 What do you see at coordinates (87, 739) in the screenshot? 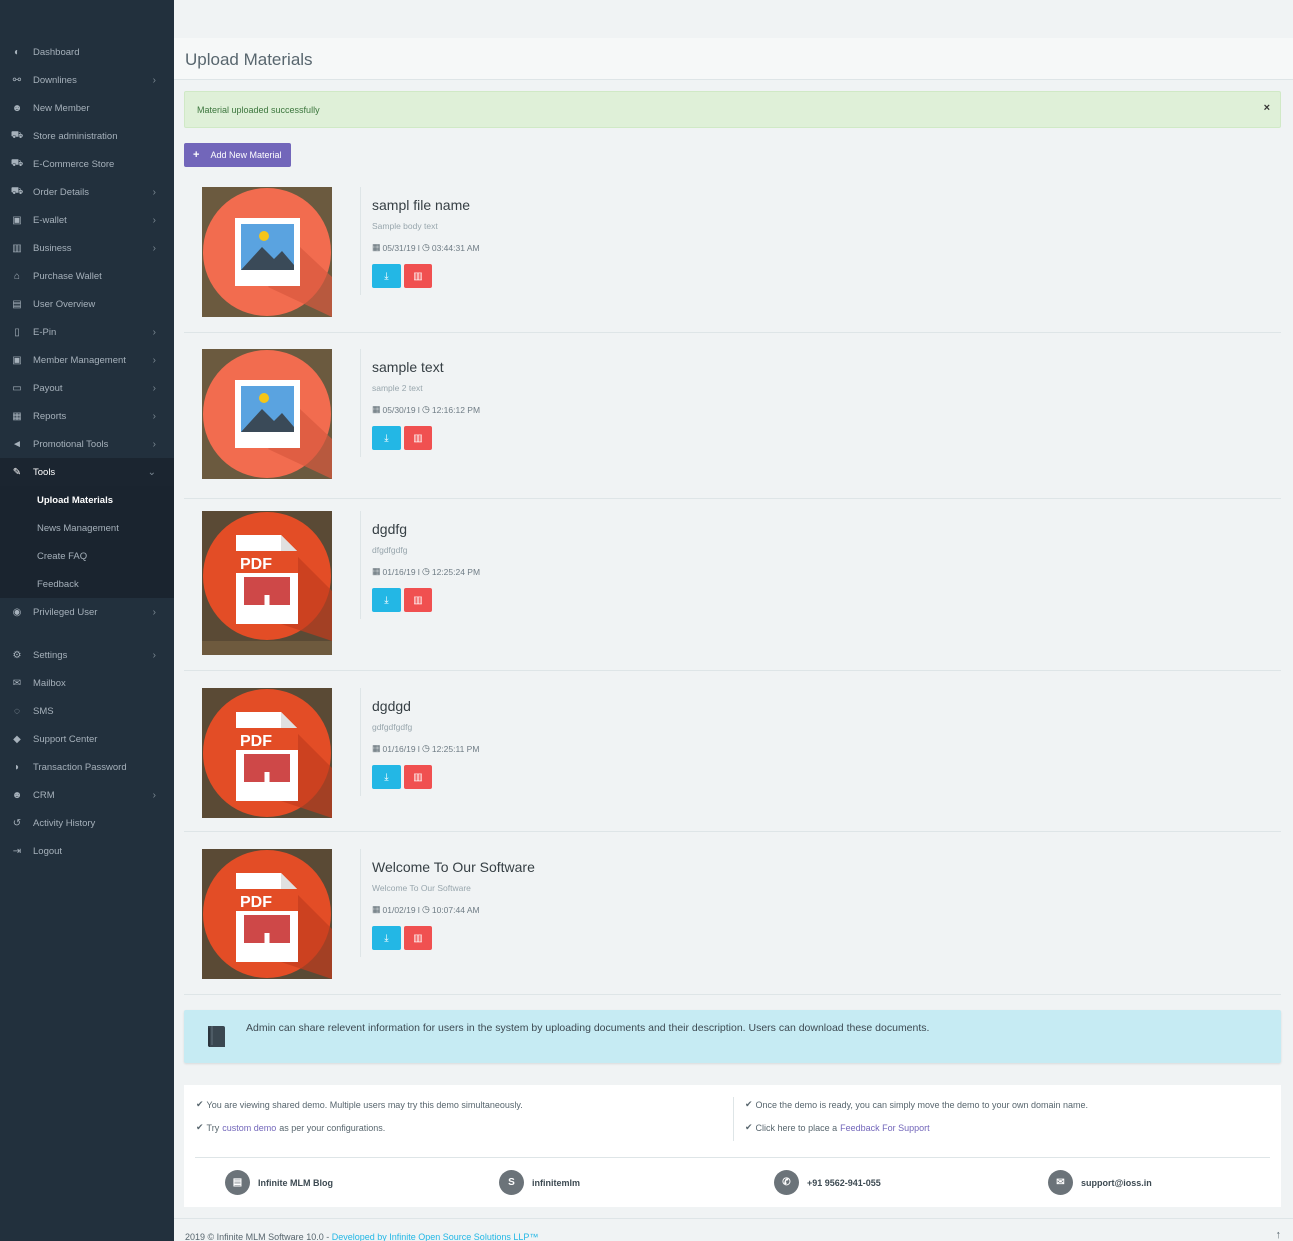
I see `sidebar-item-support-center: ◆ Support Center` at bounding box center [87, 739].